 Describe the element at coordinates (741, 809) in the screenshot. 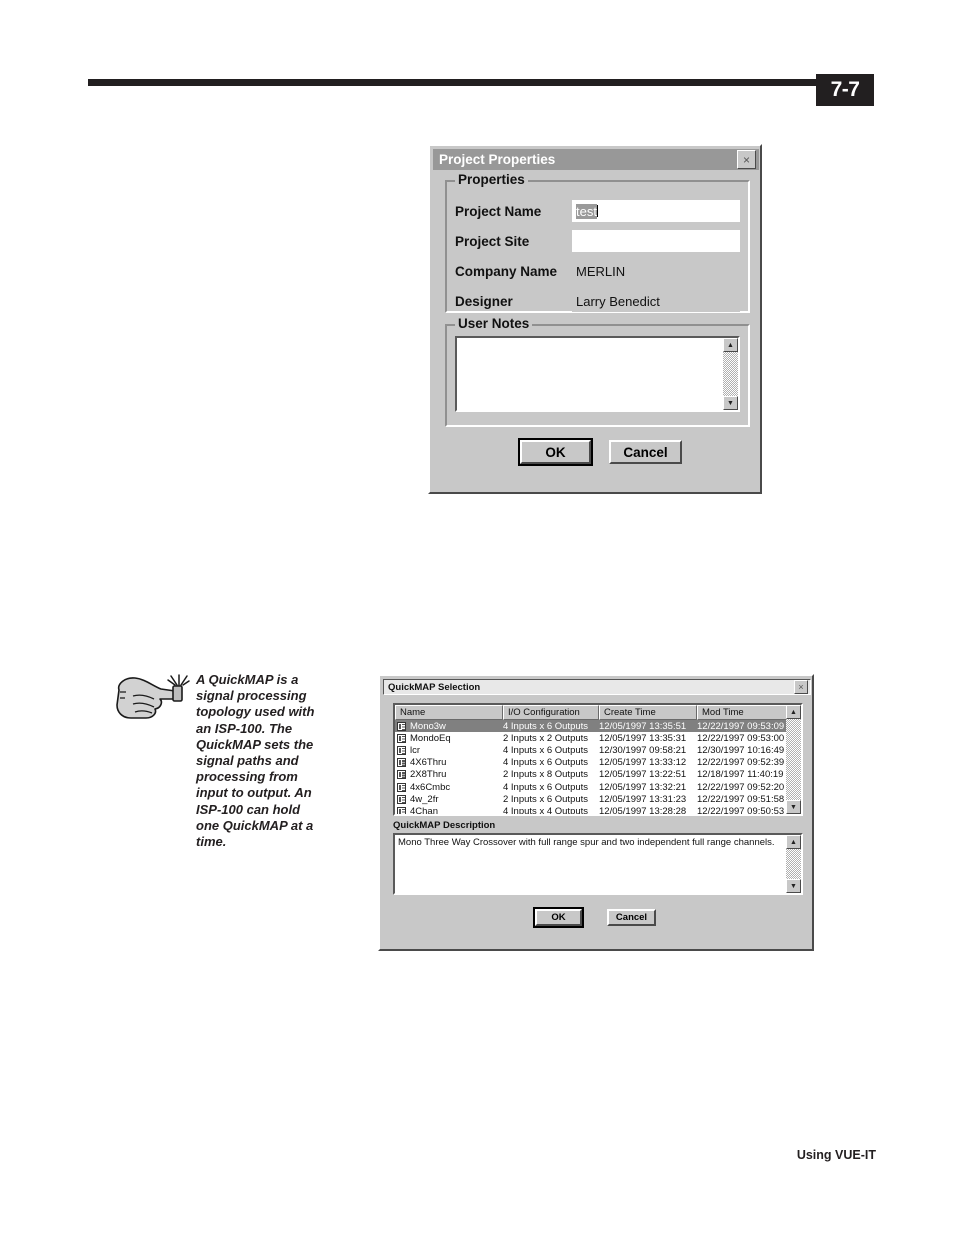

I see `cell-mod-time: 12/22/1997 09:50:53` at that location.